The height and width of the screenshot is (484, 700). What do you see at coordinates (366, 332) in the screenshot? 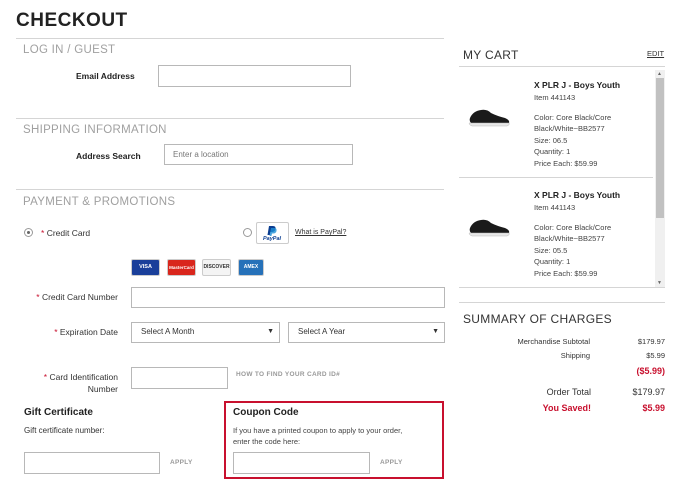
I see `expiration-year-select: Select A Year ▼` at bounding box center [366, 332].